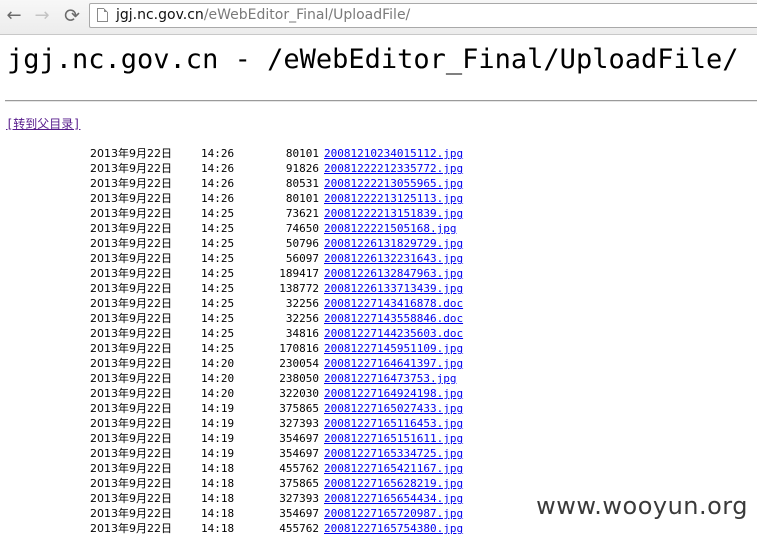  Describe the element at coordinates (393, 273) in the screenshot. I see `file-link: 20081226132847963.jpg` at that location.